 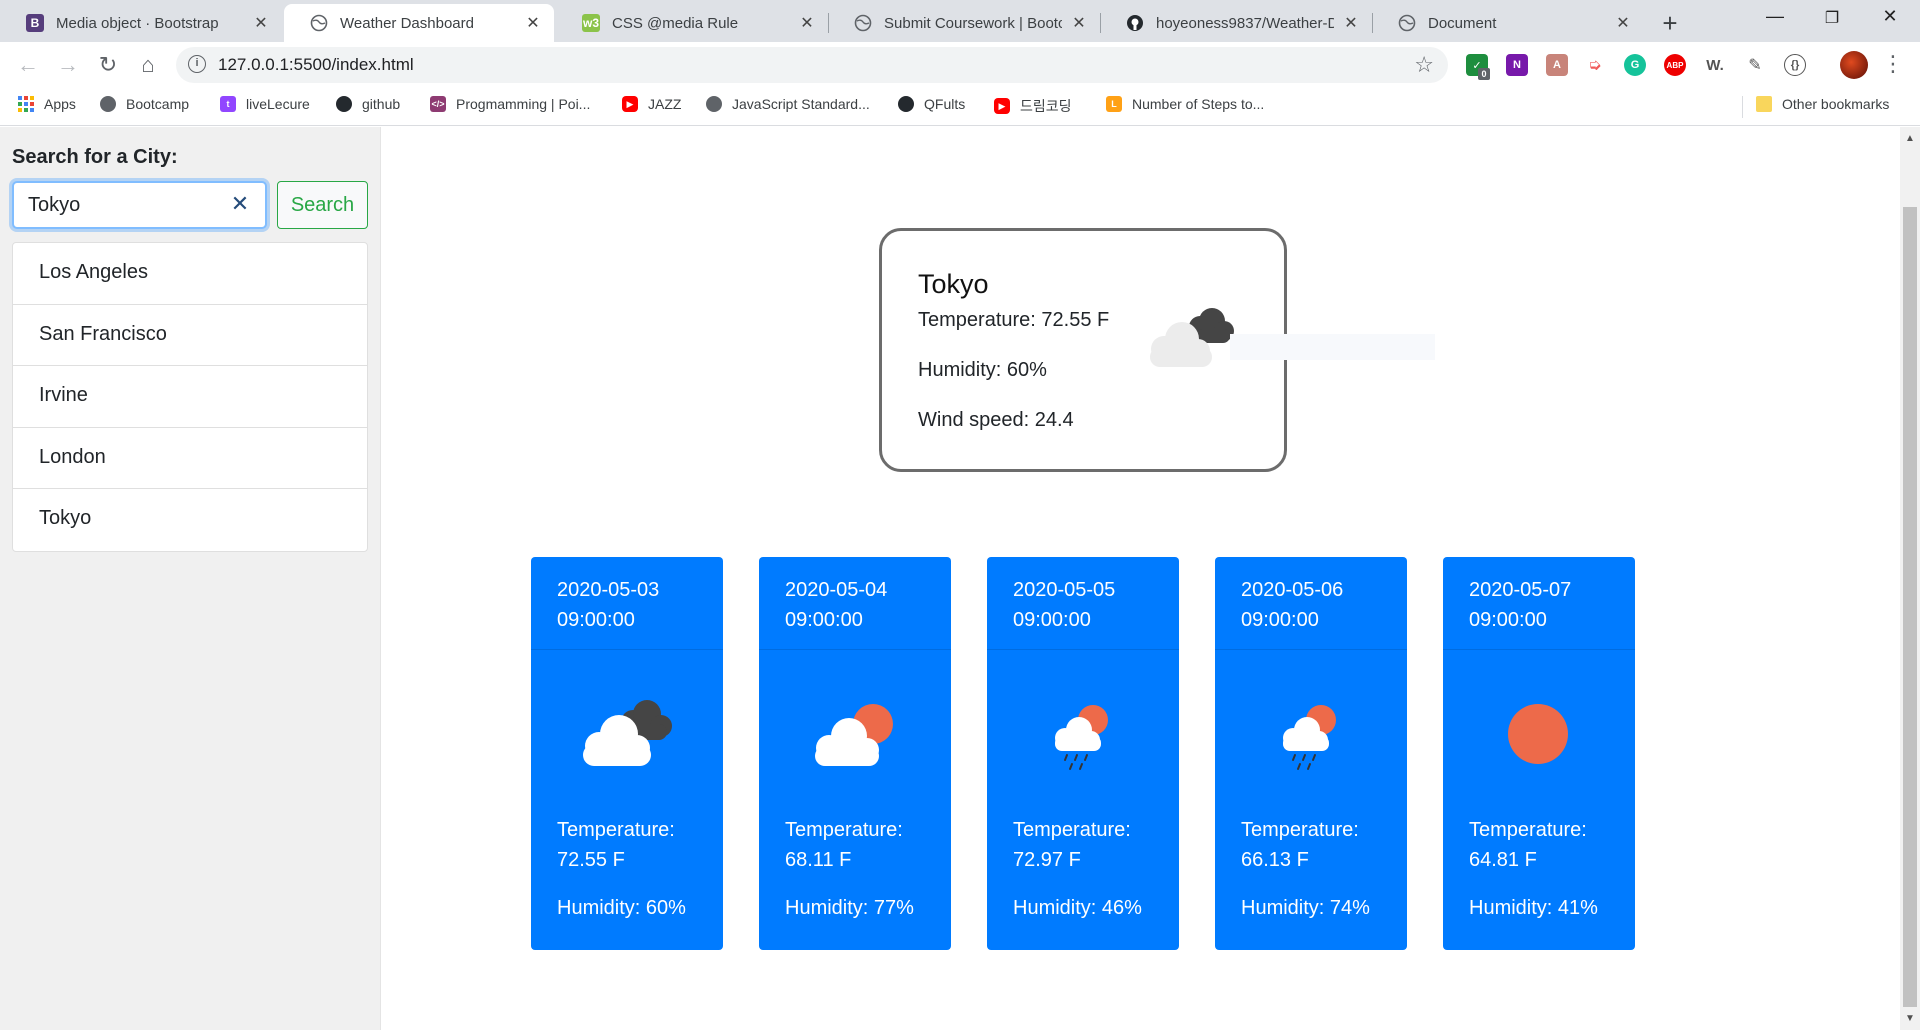 What do you see at coordinates (1424, 65) in the screenshot?
I see `bookmark-star-icon: ☆` at bounding box center [1424, 65].